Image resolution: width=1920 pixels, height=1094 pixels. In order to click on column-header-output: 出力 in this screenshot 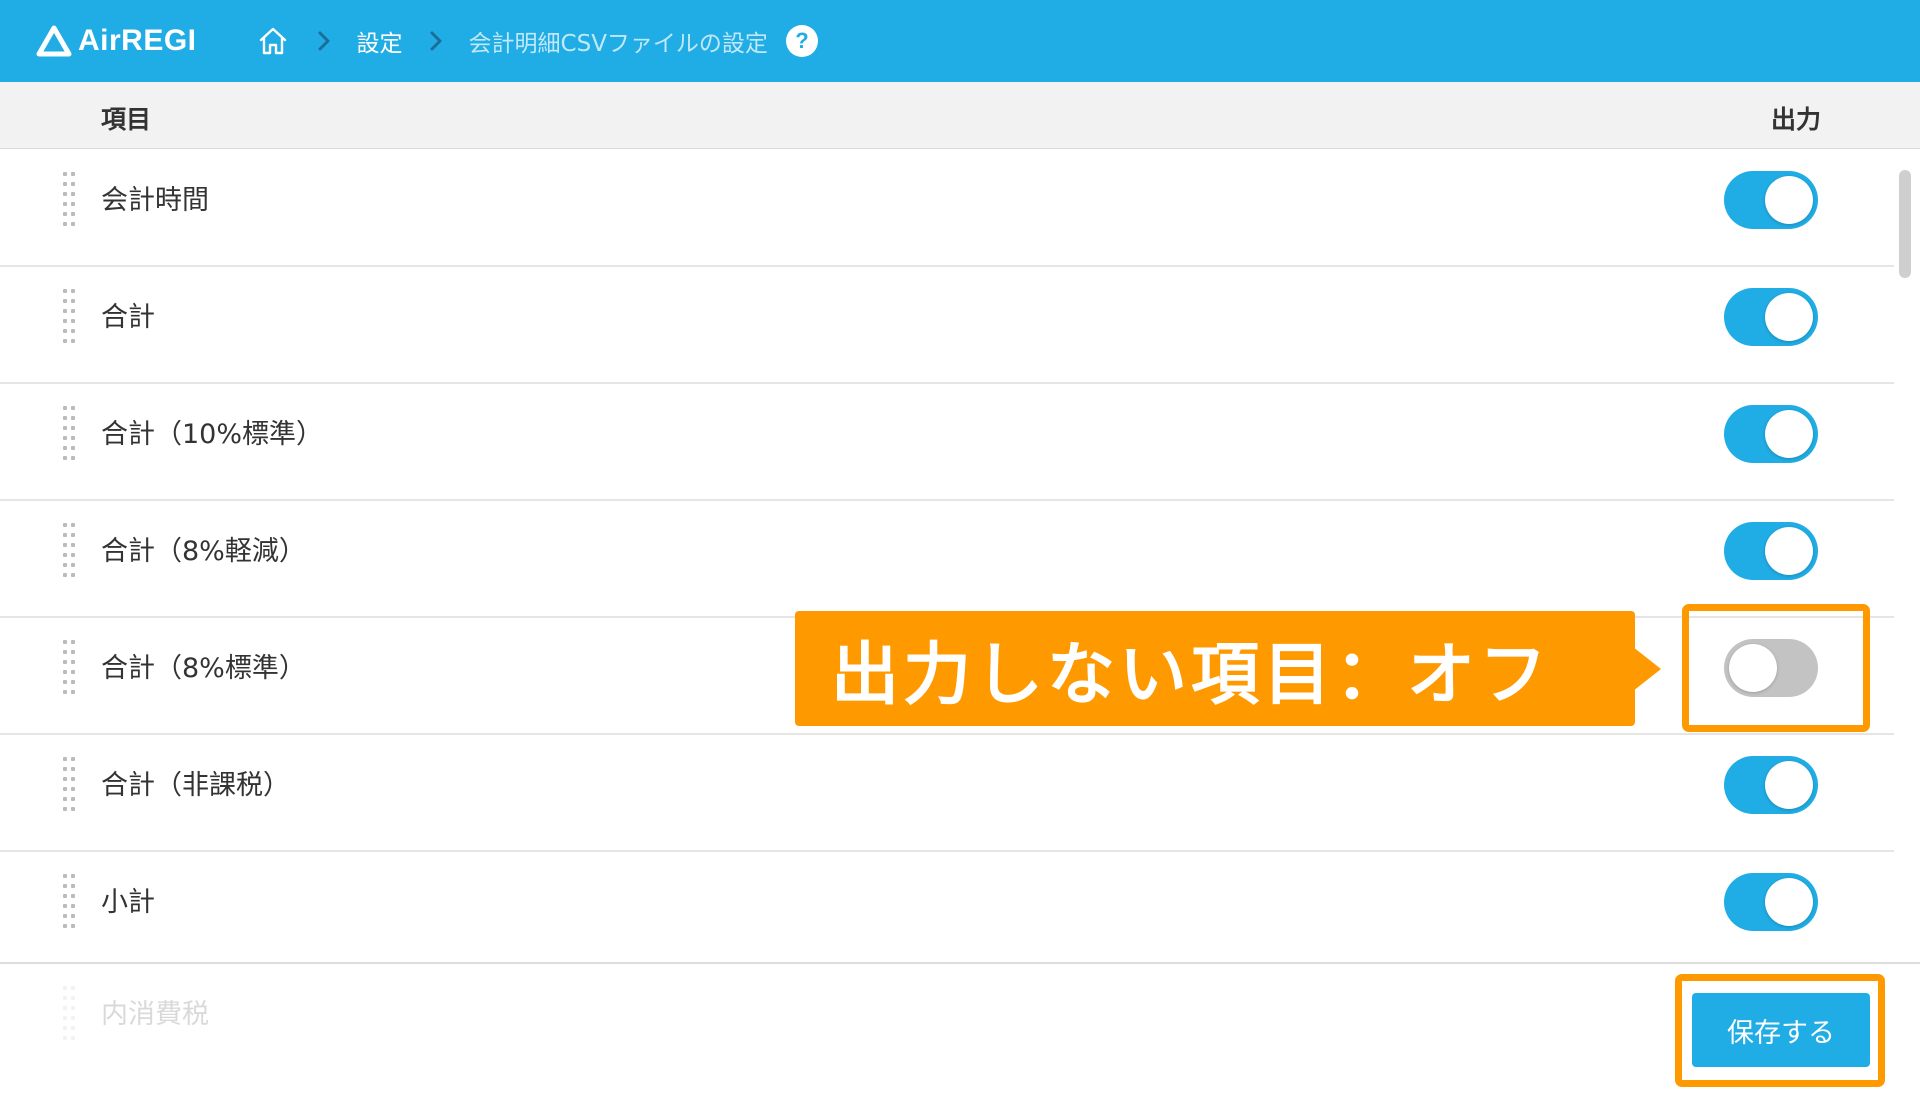, I will do `click(1796, 119)`.